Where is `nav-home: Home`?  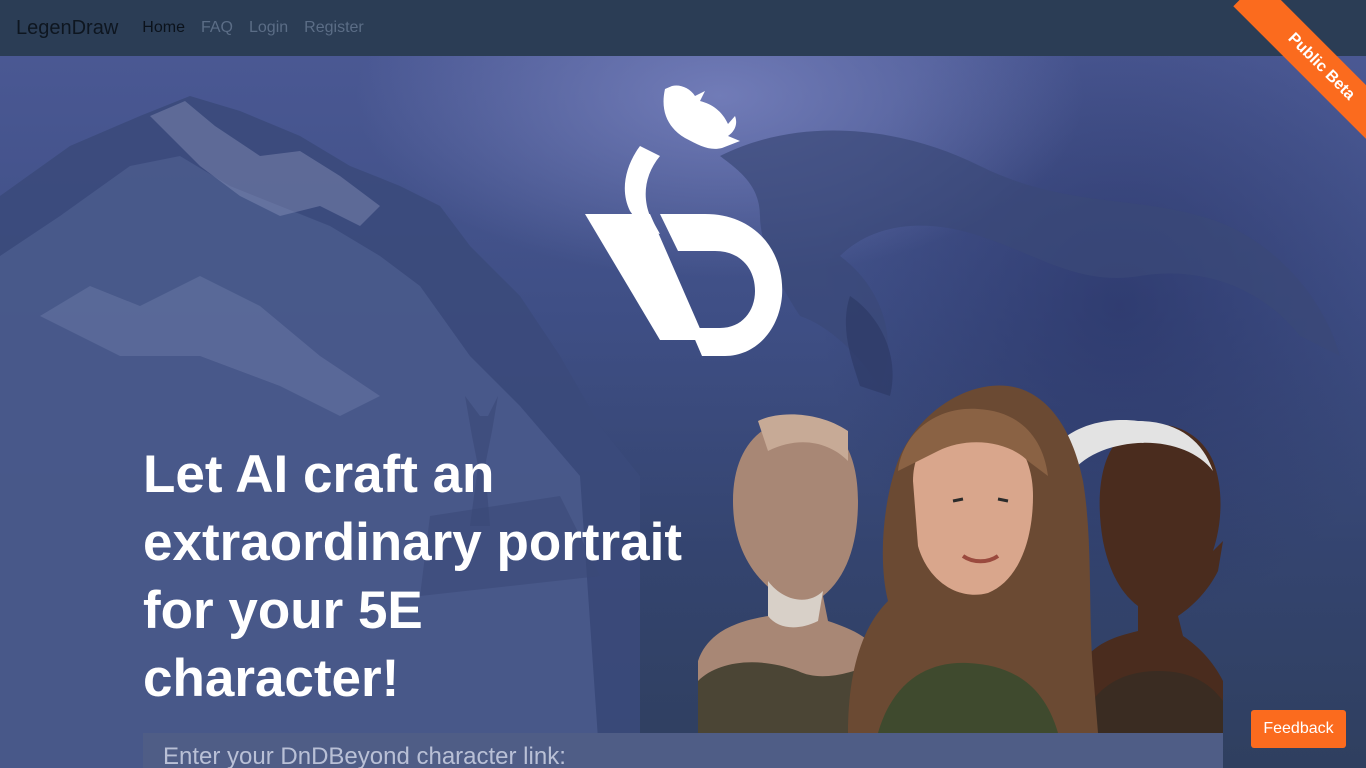
nav-home: Home is located at coordinates (163, 28).